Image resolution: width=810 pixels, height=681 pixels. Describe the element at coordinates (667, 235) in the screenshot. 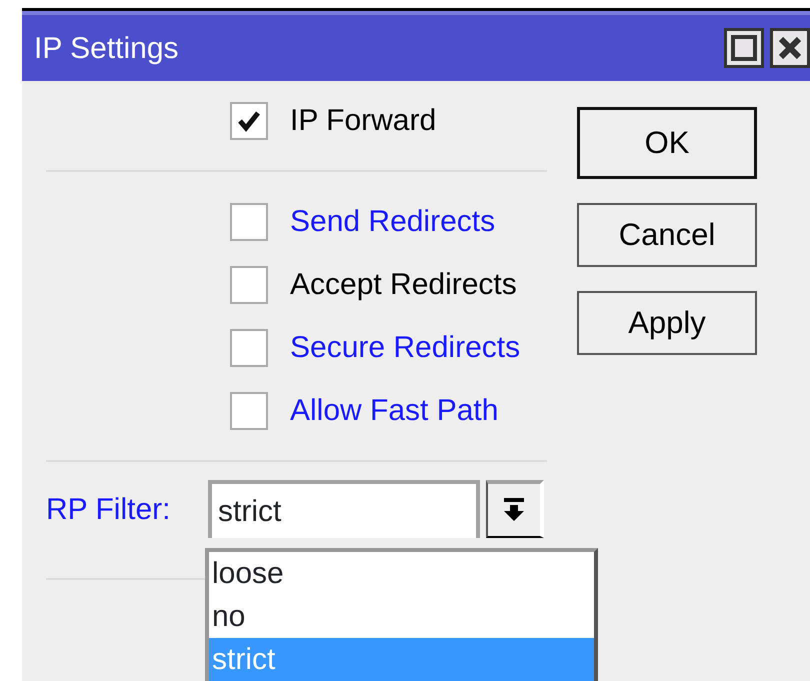

I see `dialog-button: Cancel` at that location.